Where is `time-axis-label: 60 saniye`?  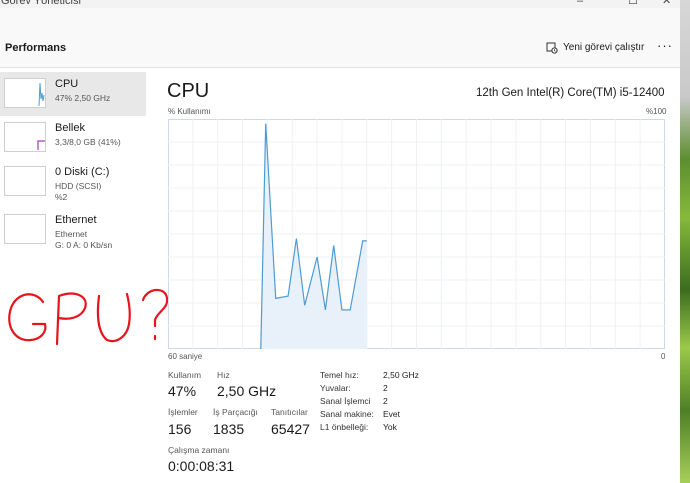 time-axis-label: 60 saniye is located at coordinates (185, 356).